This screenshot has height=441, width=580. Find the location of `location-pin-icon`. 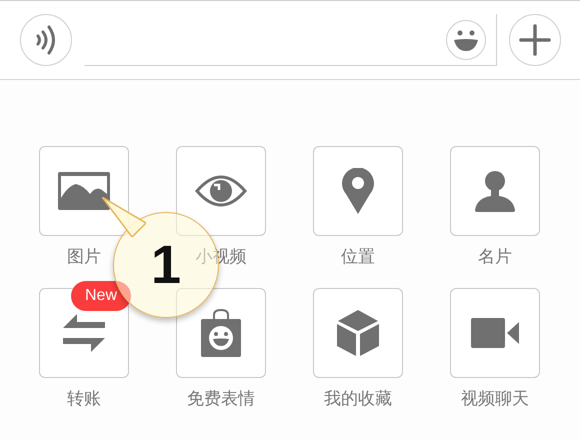

location-pin-icon is located at coordinates (358, 191).